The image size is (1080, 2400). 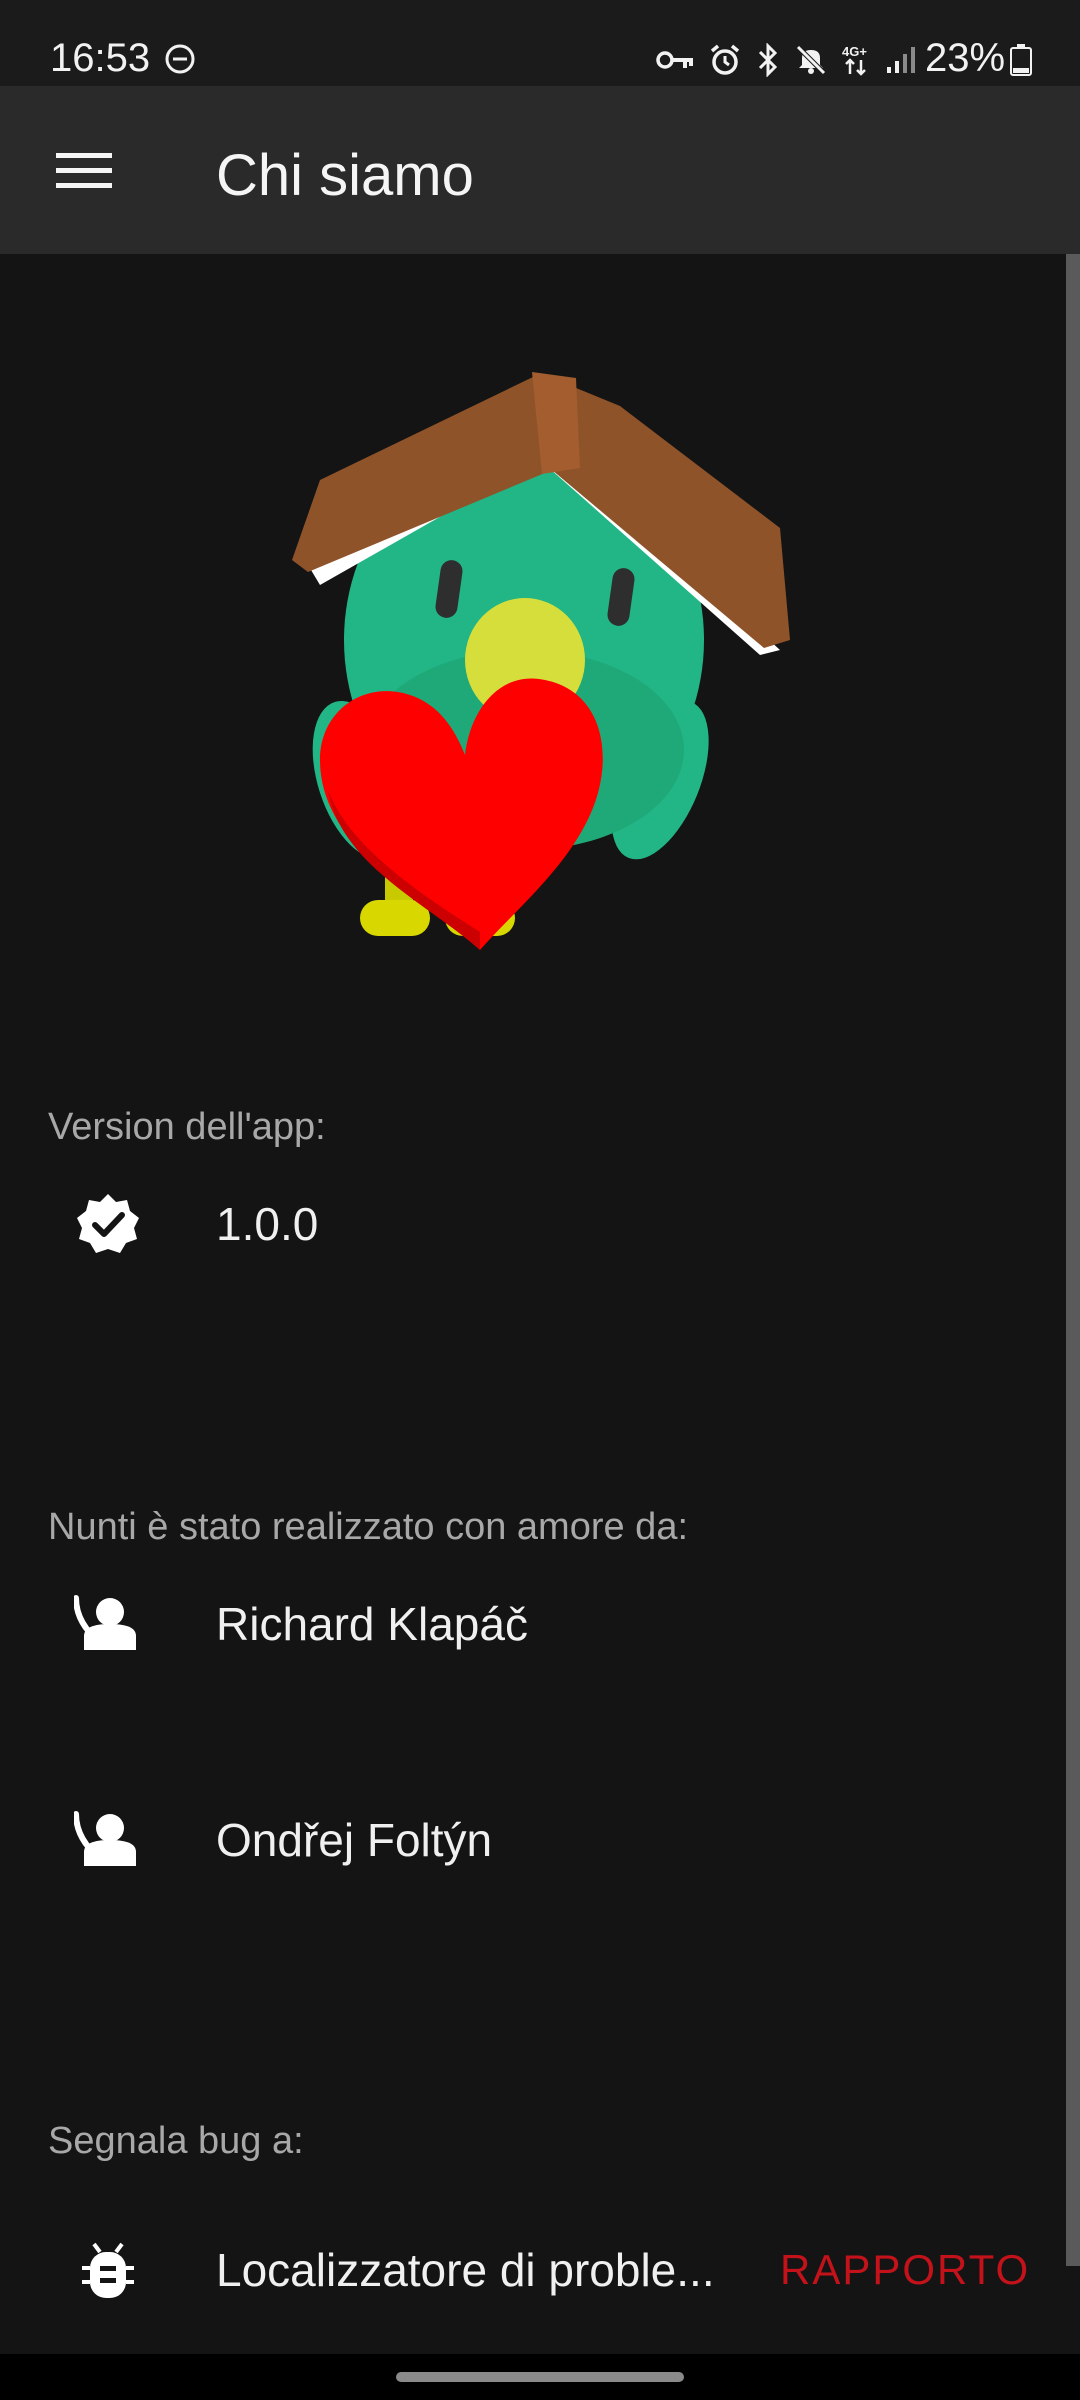 What do you see at coordinates (533, 1840) in the screenshot?
I see `author-row-2: Ondřej Foltýn` at bounding box center [533, 1840].